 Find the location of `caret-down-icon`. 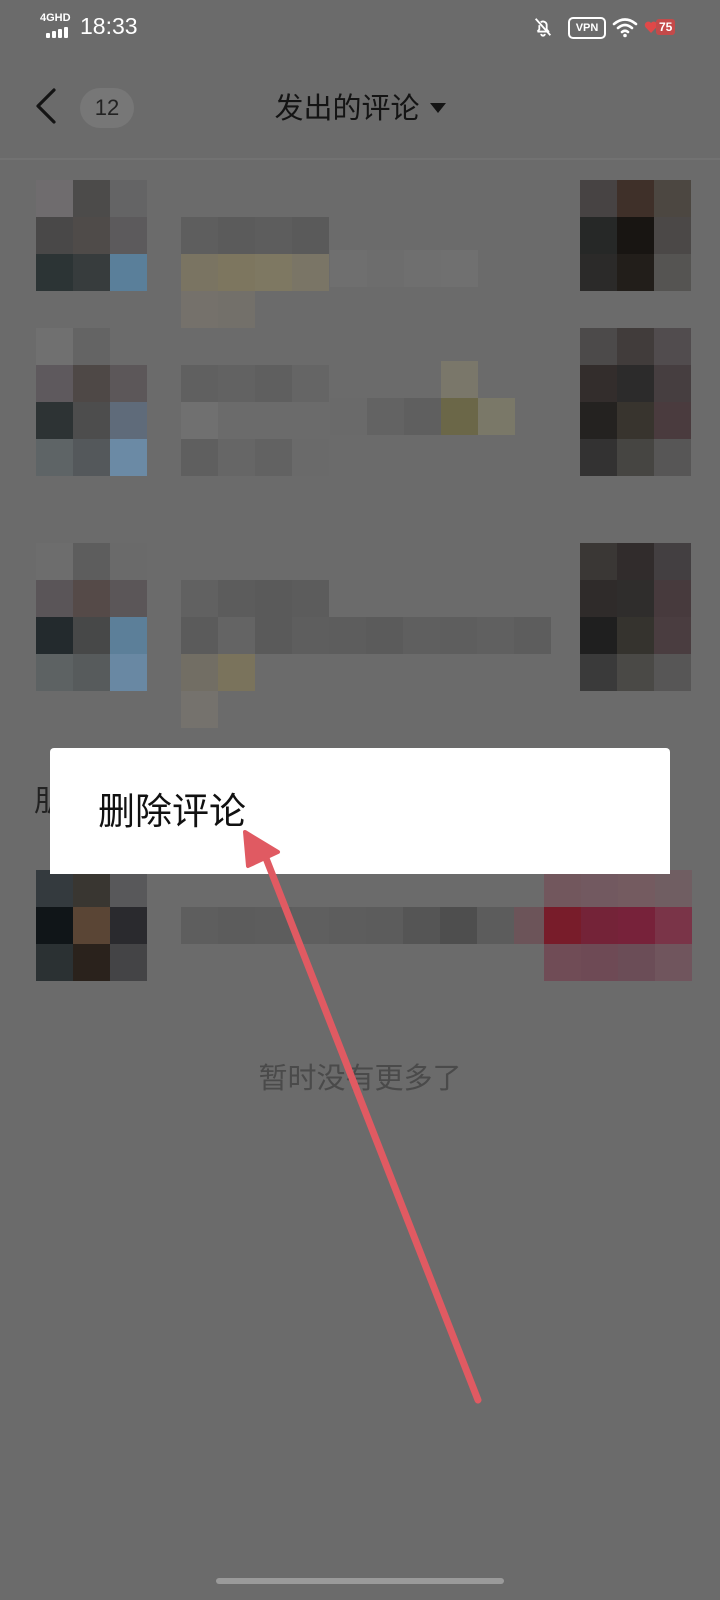

caret-down-icon is located at coordinates (437, 108).